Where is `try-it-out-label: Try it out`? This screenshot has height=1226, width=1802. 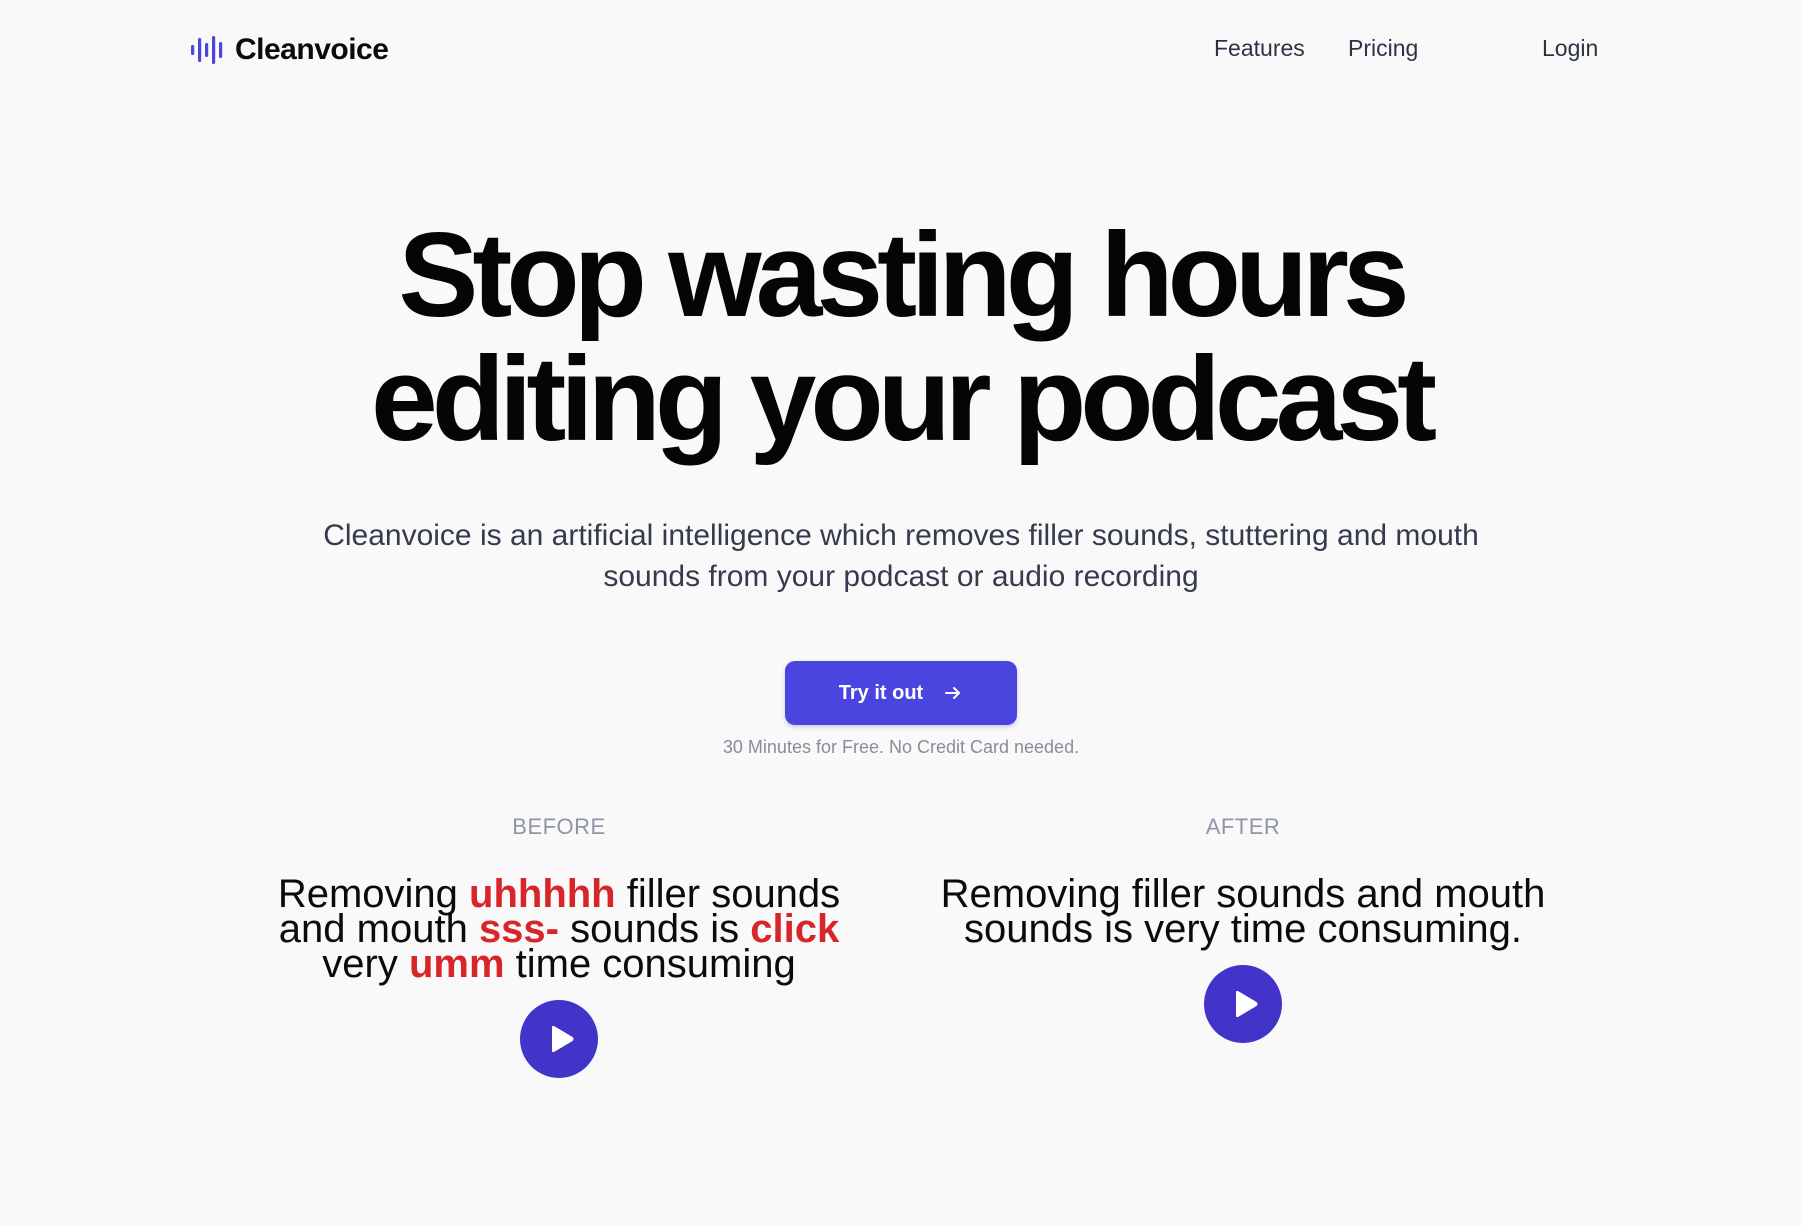
try-it-out-label: Try it out is located at coordinates (881, 692).